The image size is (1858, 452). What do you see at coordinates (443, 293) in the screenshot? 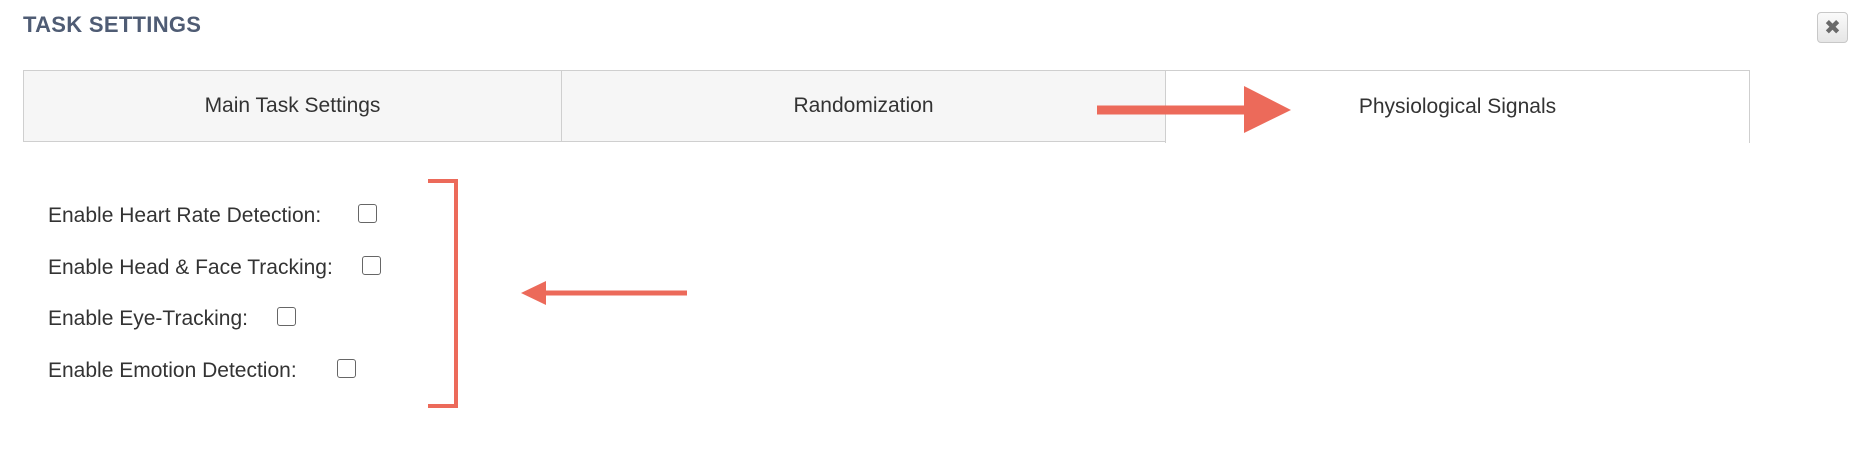
I see `annotation-bracket` at bounding box center [443, 293].